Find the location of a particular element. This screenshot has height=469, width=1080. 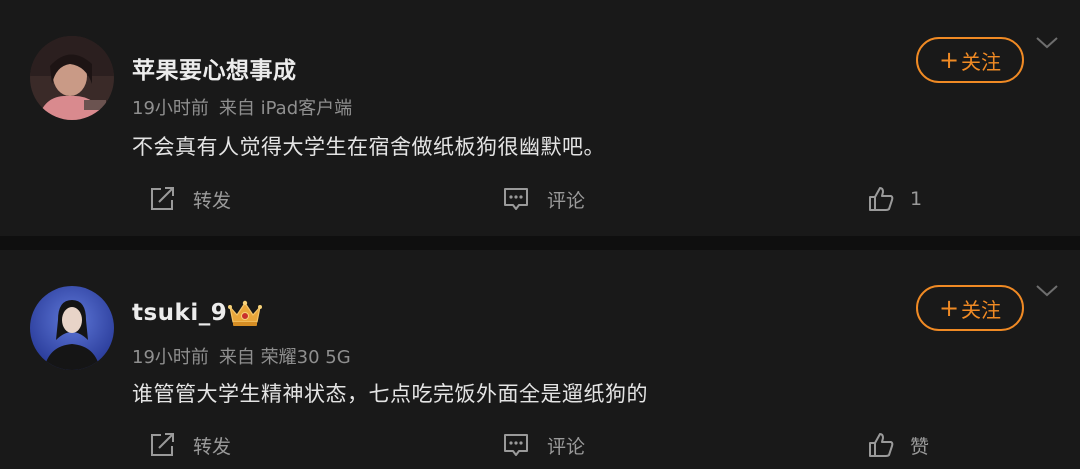

post-meta: 19小时前 来自 荣耀30 5G is located at coordinates (241, 356).